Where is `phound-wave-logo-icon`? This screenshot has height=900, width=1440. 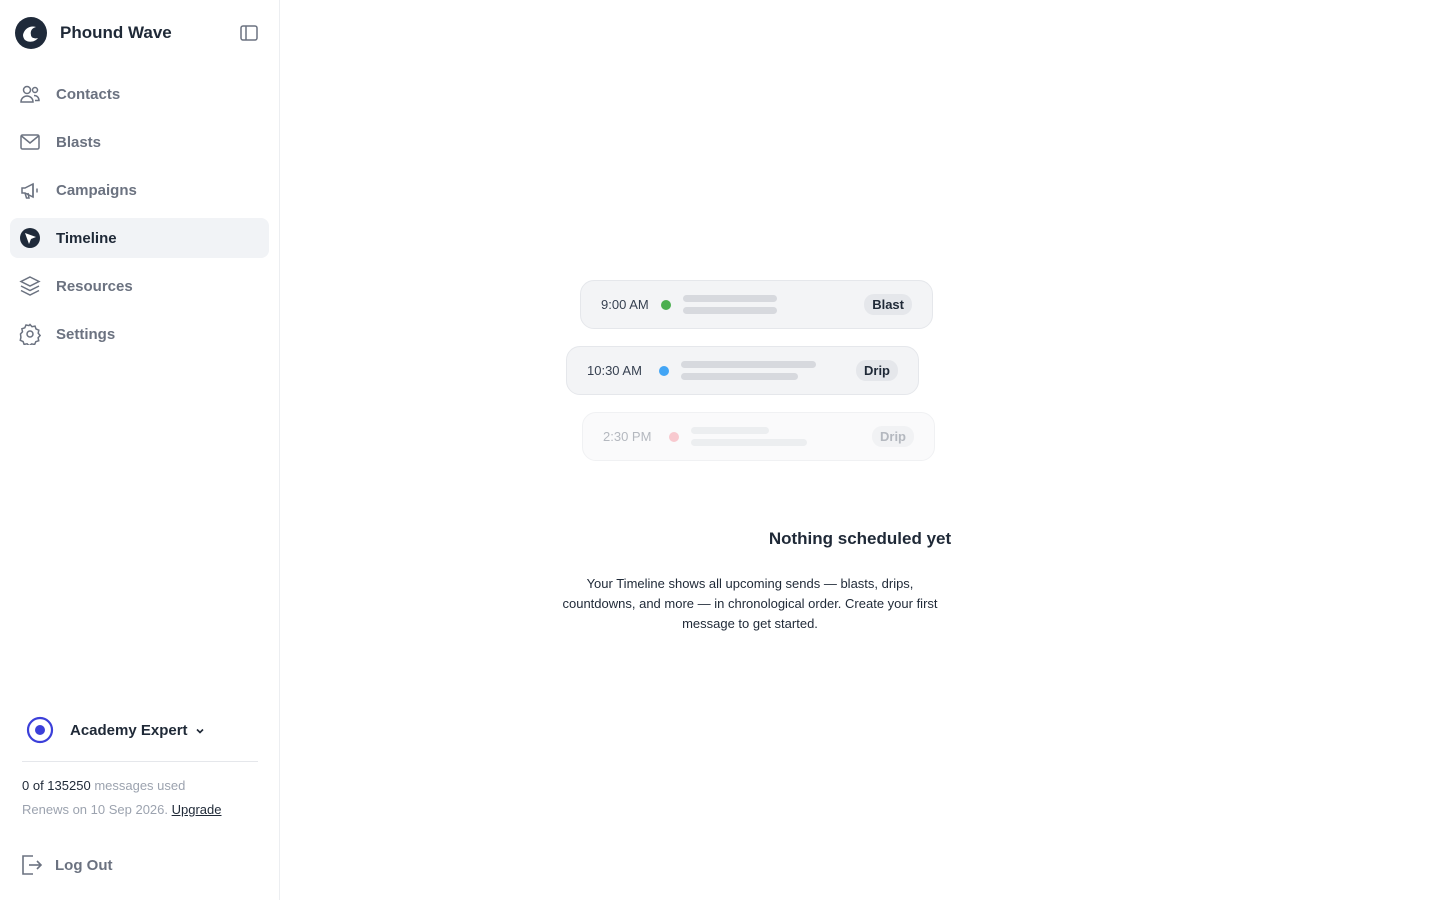 phound-wave-logo-icon is located at coordinates (31, 33).